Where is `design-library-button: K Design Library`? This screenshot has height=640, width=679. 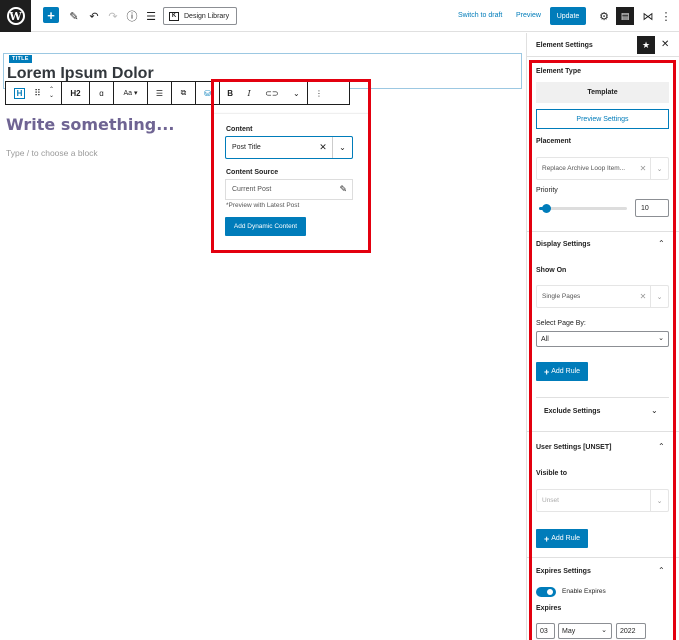
design-library-button: K Design Library is located at coordinates (200, 16).